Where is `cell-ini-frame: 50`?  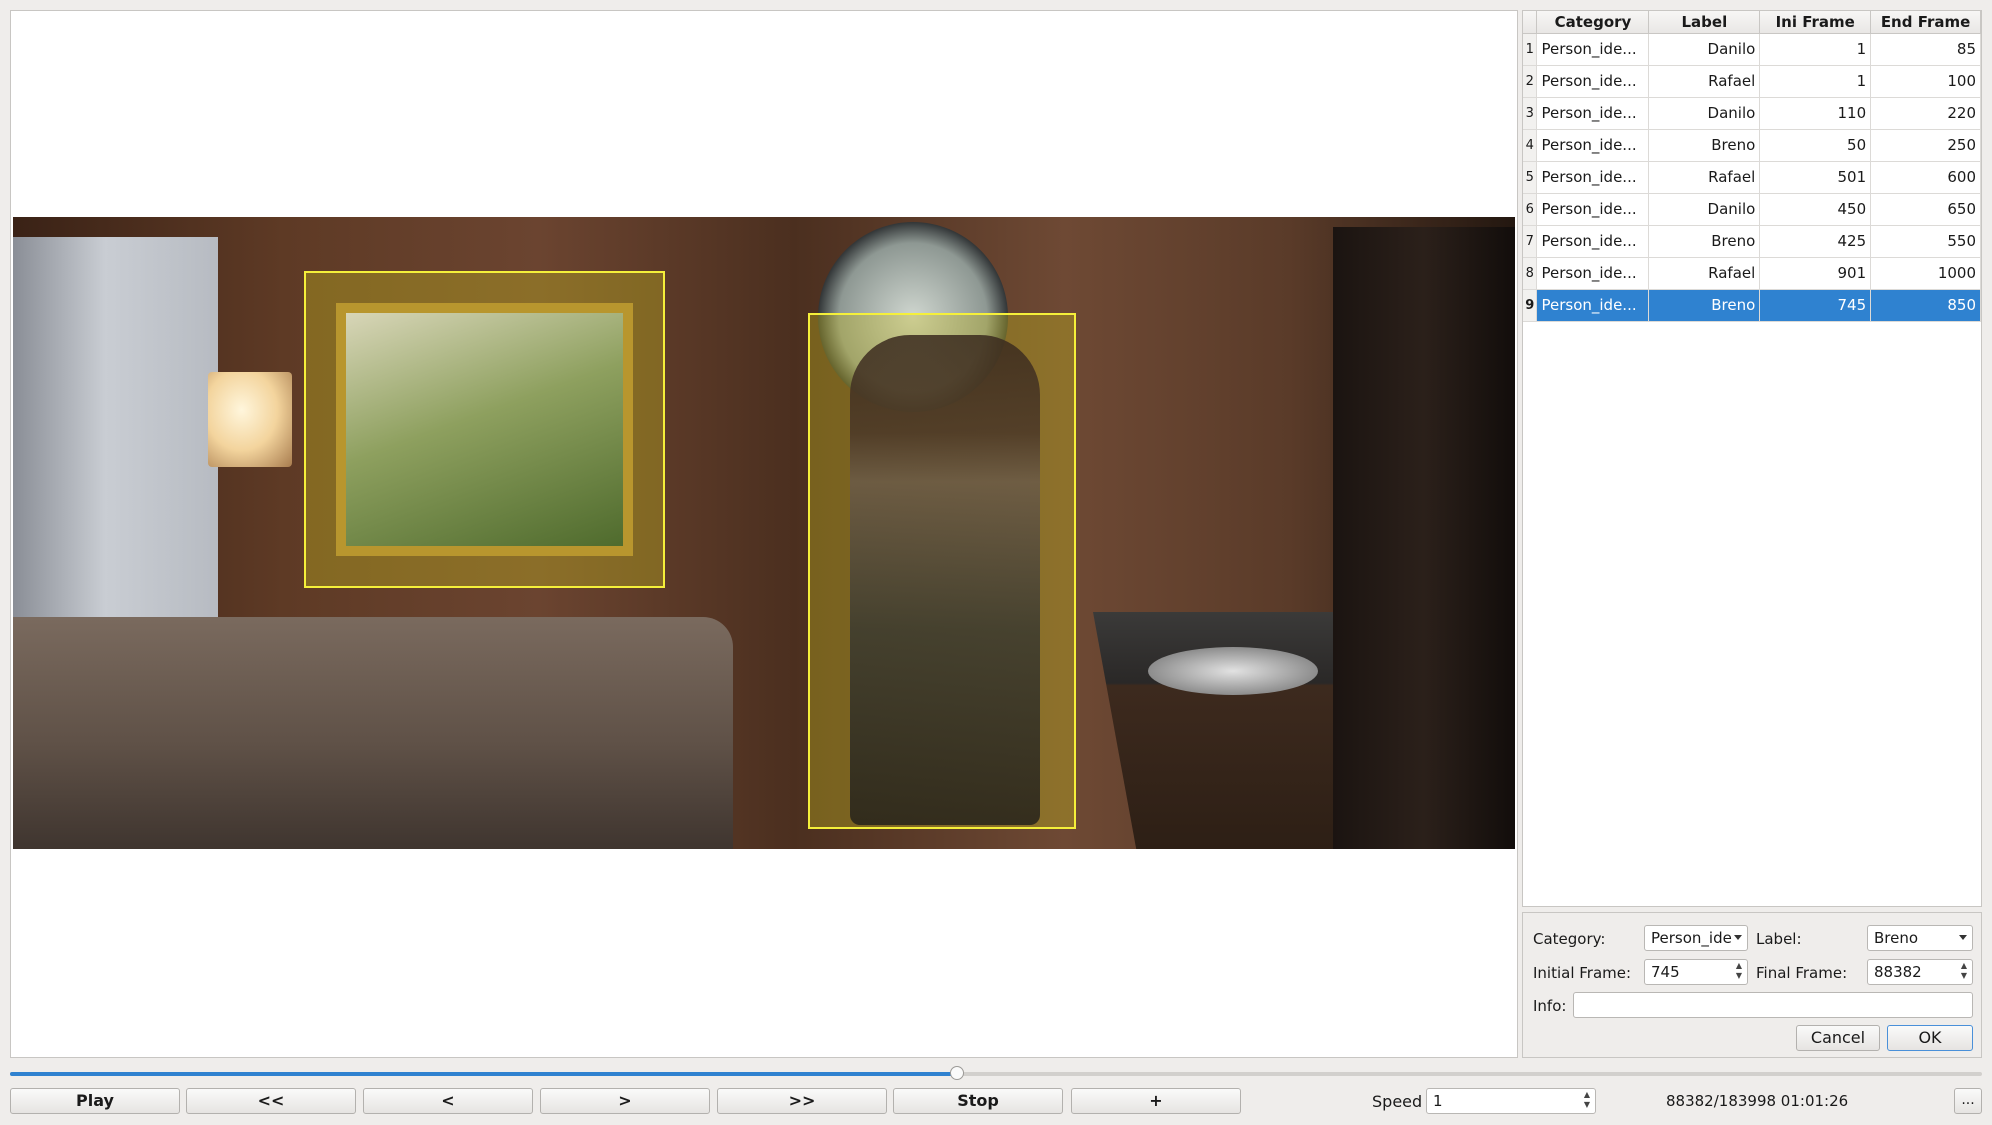
cell-ini-frame: 50 is located at coordinates (1815, 145).